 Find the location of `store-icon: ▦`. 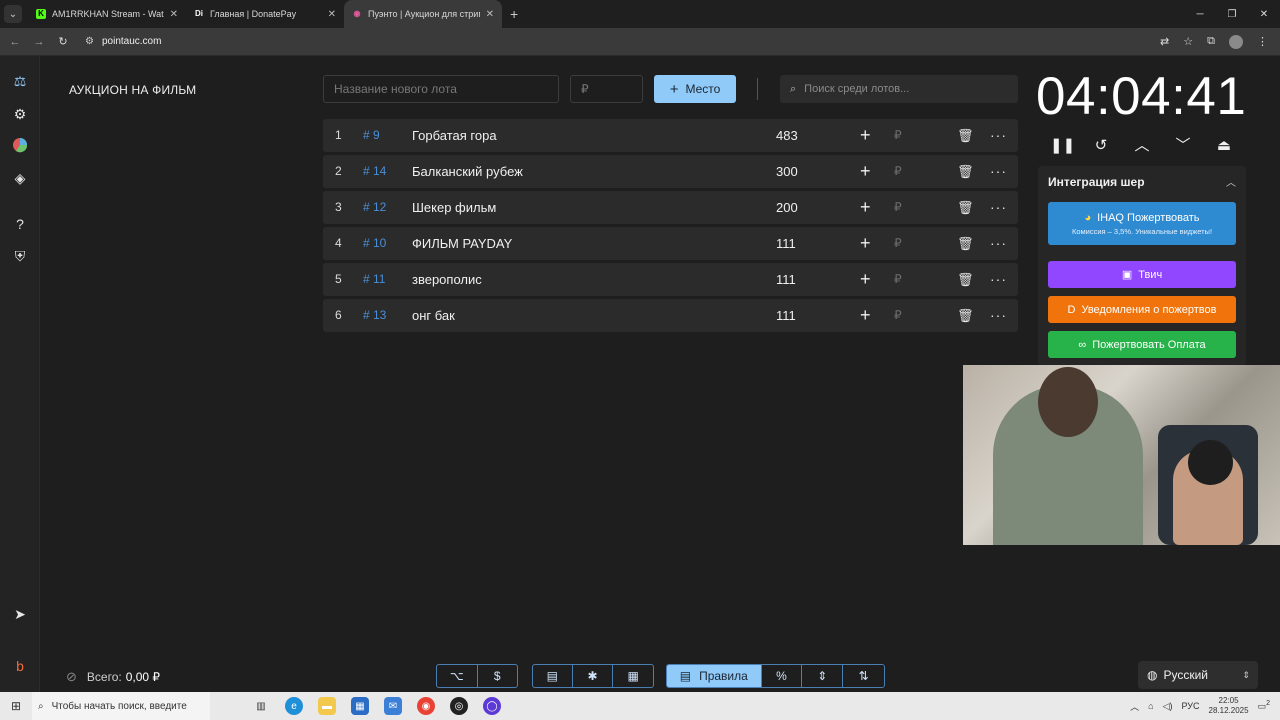

store-icon: ▦ is located at coordinates (360, 706).